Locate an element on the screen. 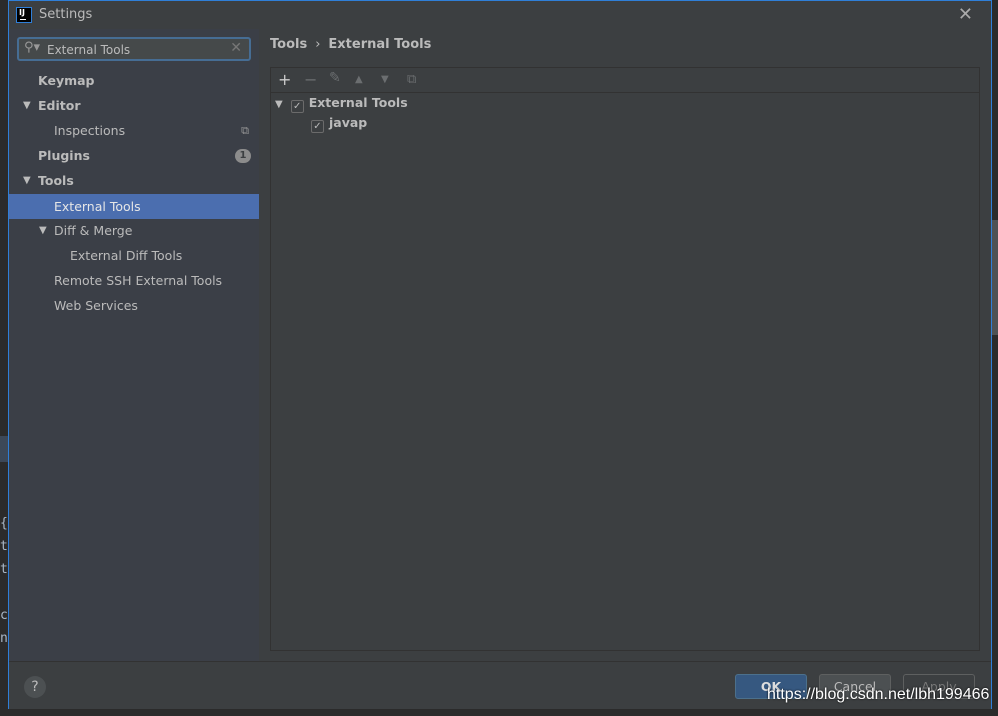 The image size is (998, 716). add-icon: + is located at coordinates (284, 79).